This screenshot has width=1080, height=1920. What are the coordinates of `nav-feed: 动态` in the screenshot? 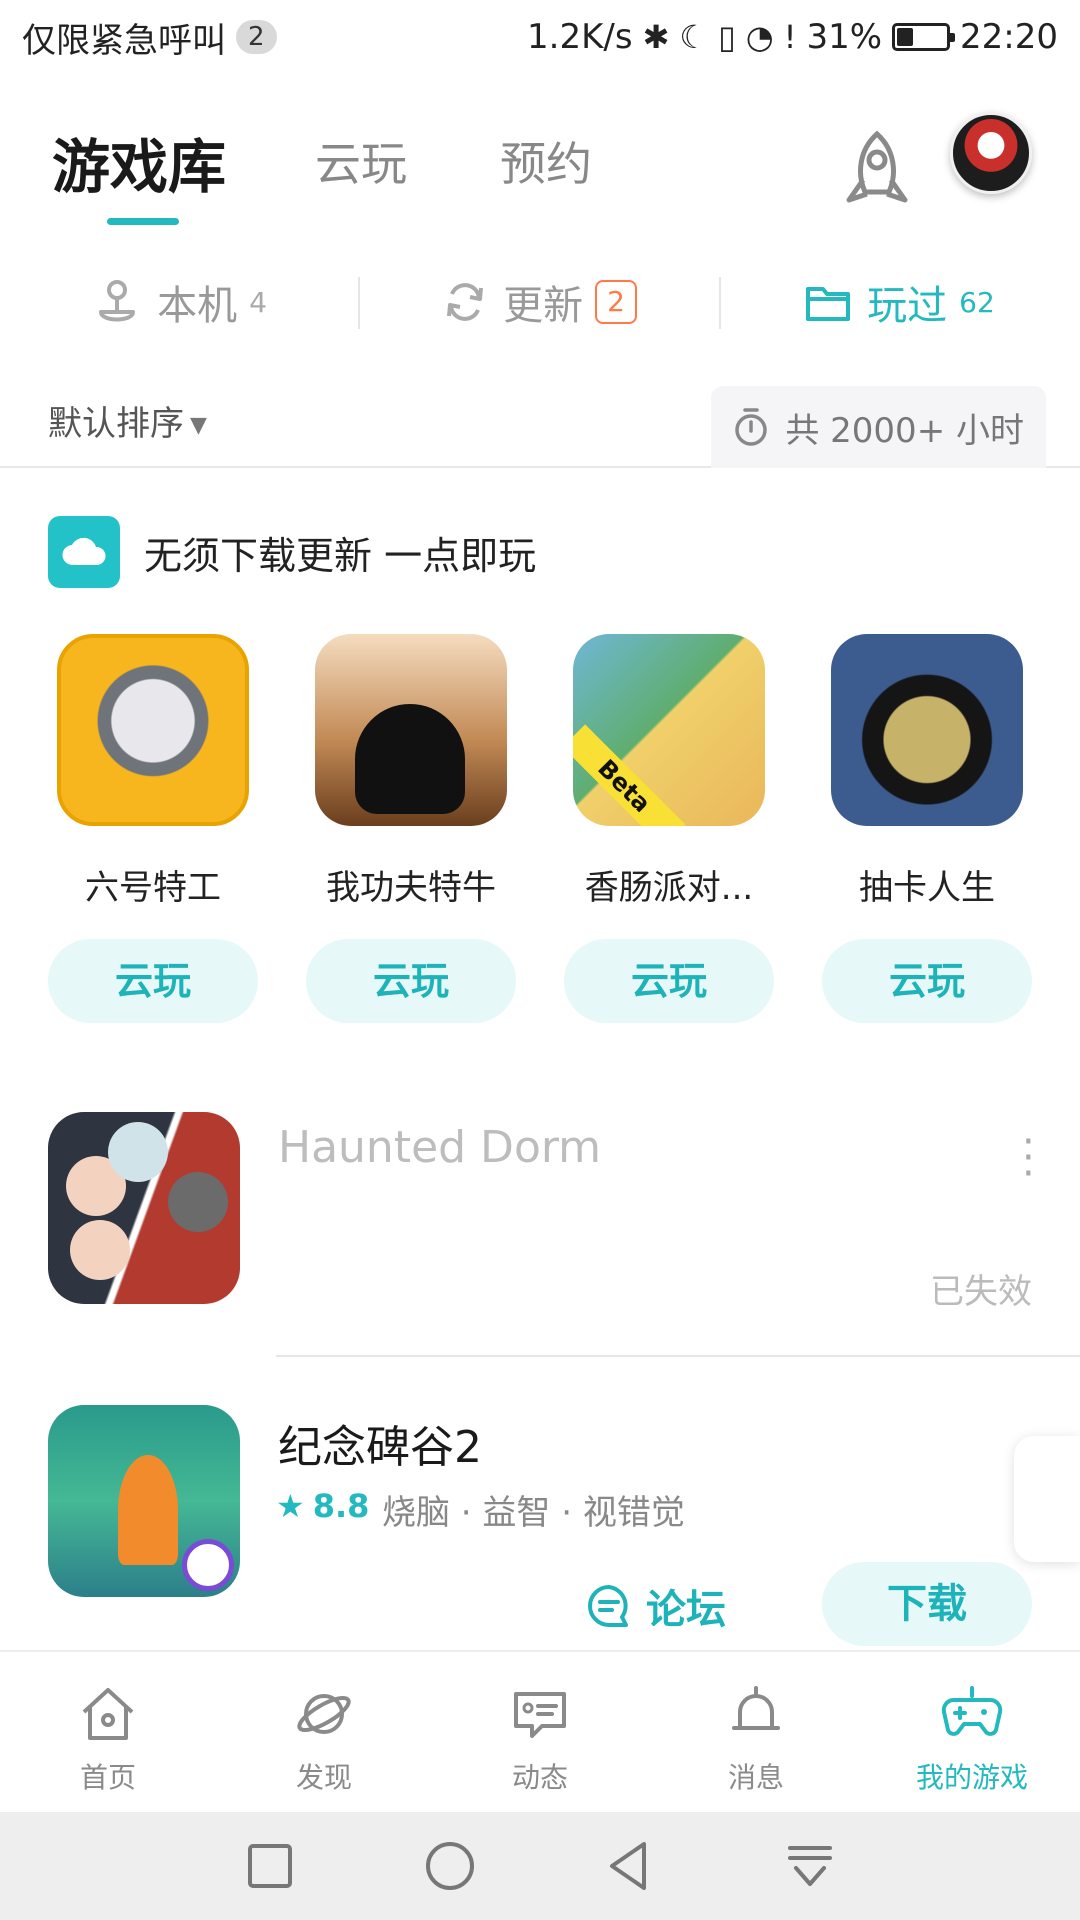 It's located at (540, 1732).